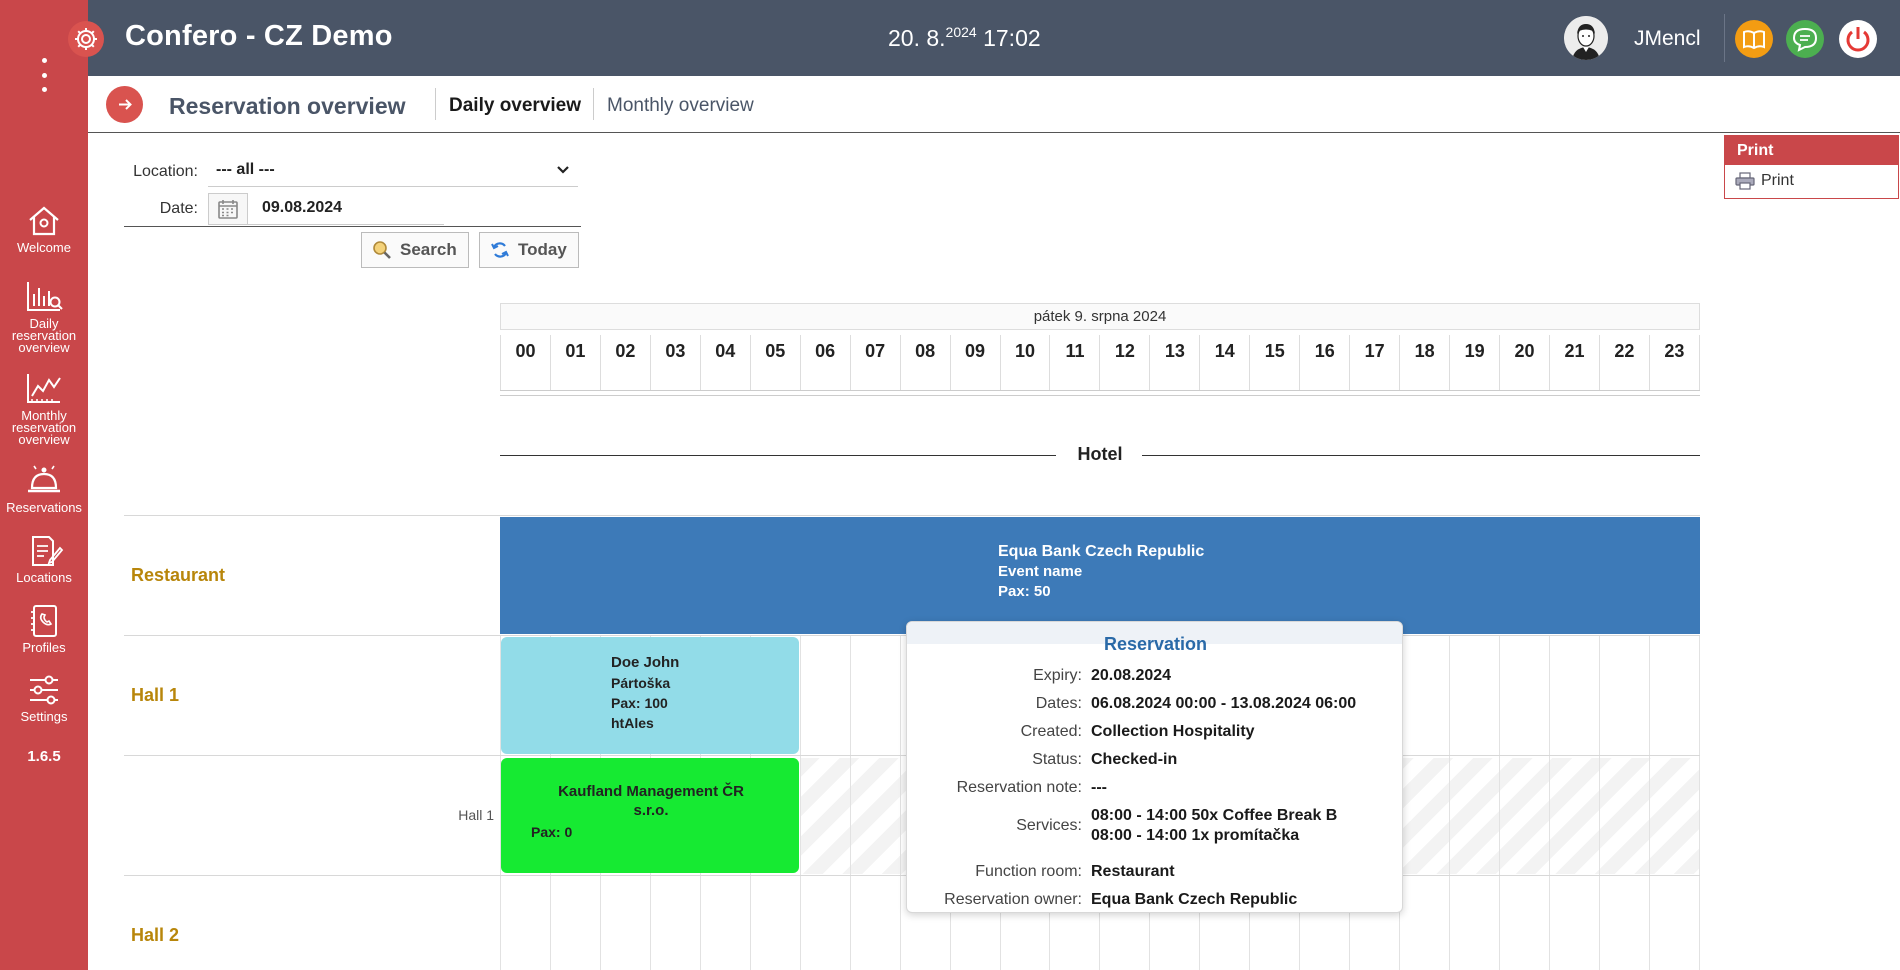  I want to click on username: JMencl, so click(1667, 39).